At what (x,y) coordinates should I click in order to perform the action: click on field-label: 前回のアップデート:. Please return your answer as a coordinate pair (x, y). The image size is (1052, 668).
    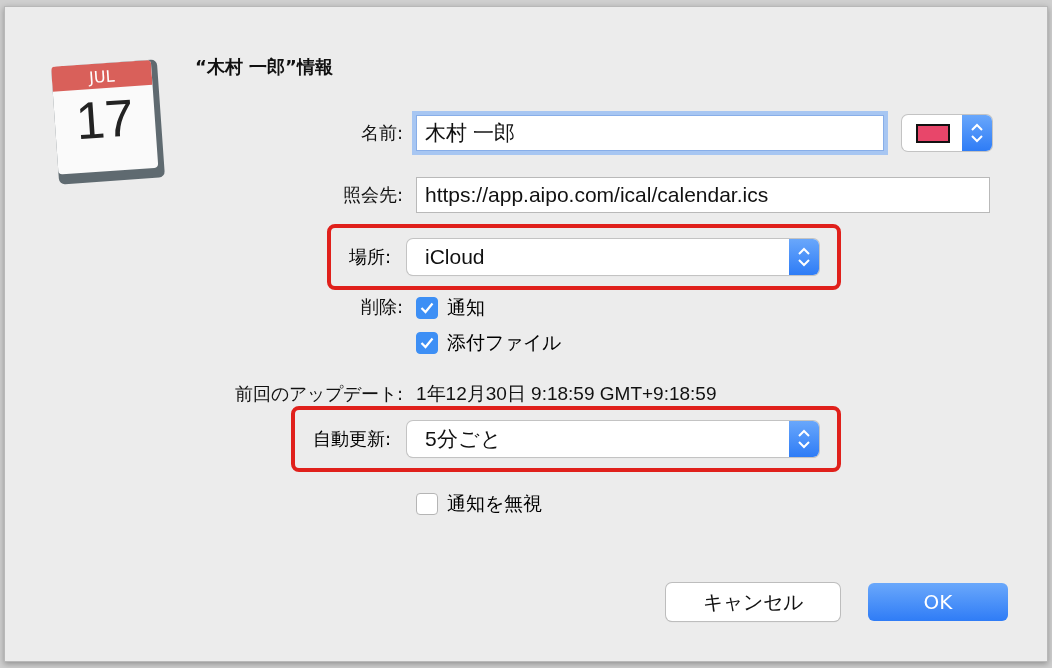
    Looking at the image, I should click on (318, 393).